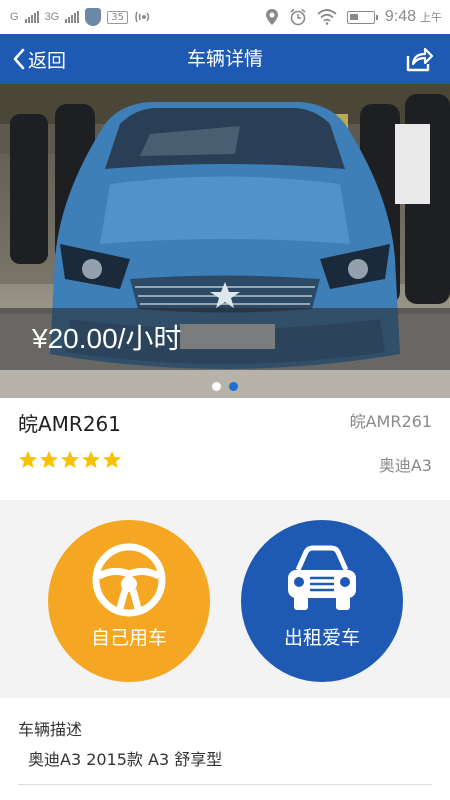  What do you see at coordinates (431, 17) in the screenshot?
I see `clock-ampm: 上午` at bounding box center [431, 17].